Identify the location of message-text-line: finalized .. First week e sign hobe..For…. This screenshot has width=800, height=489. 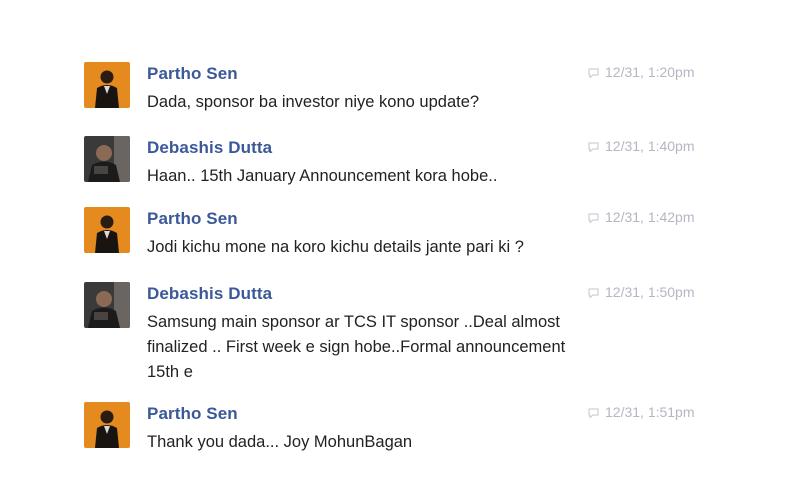
(356, 347).